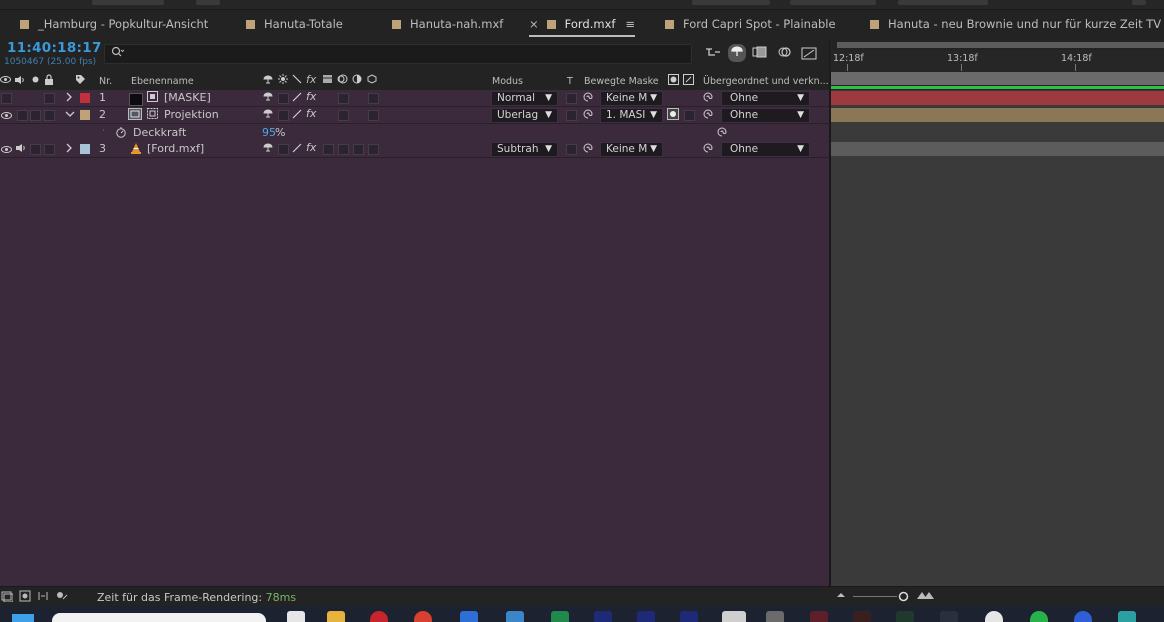 This screenshot has width=1164, height=622. What do you see at coordinates (524, 149) in the screenshot?
I see `blend-mode-dropdown: Subtrah ▼` at bounding box center [524, 149].